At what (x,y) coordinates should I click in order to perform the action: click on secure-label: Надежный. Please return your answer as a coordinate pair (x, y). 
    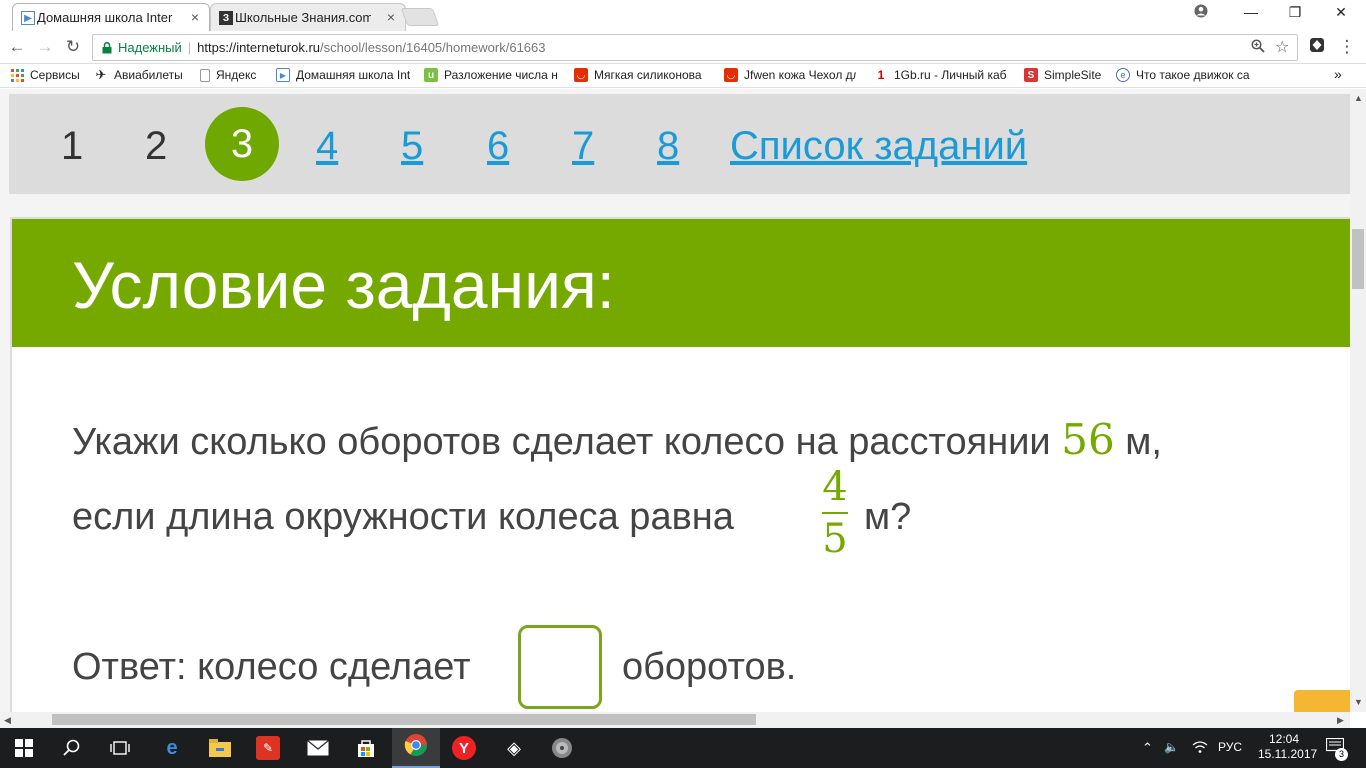
    Looking at the image, I should click on (150, 47).